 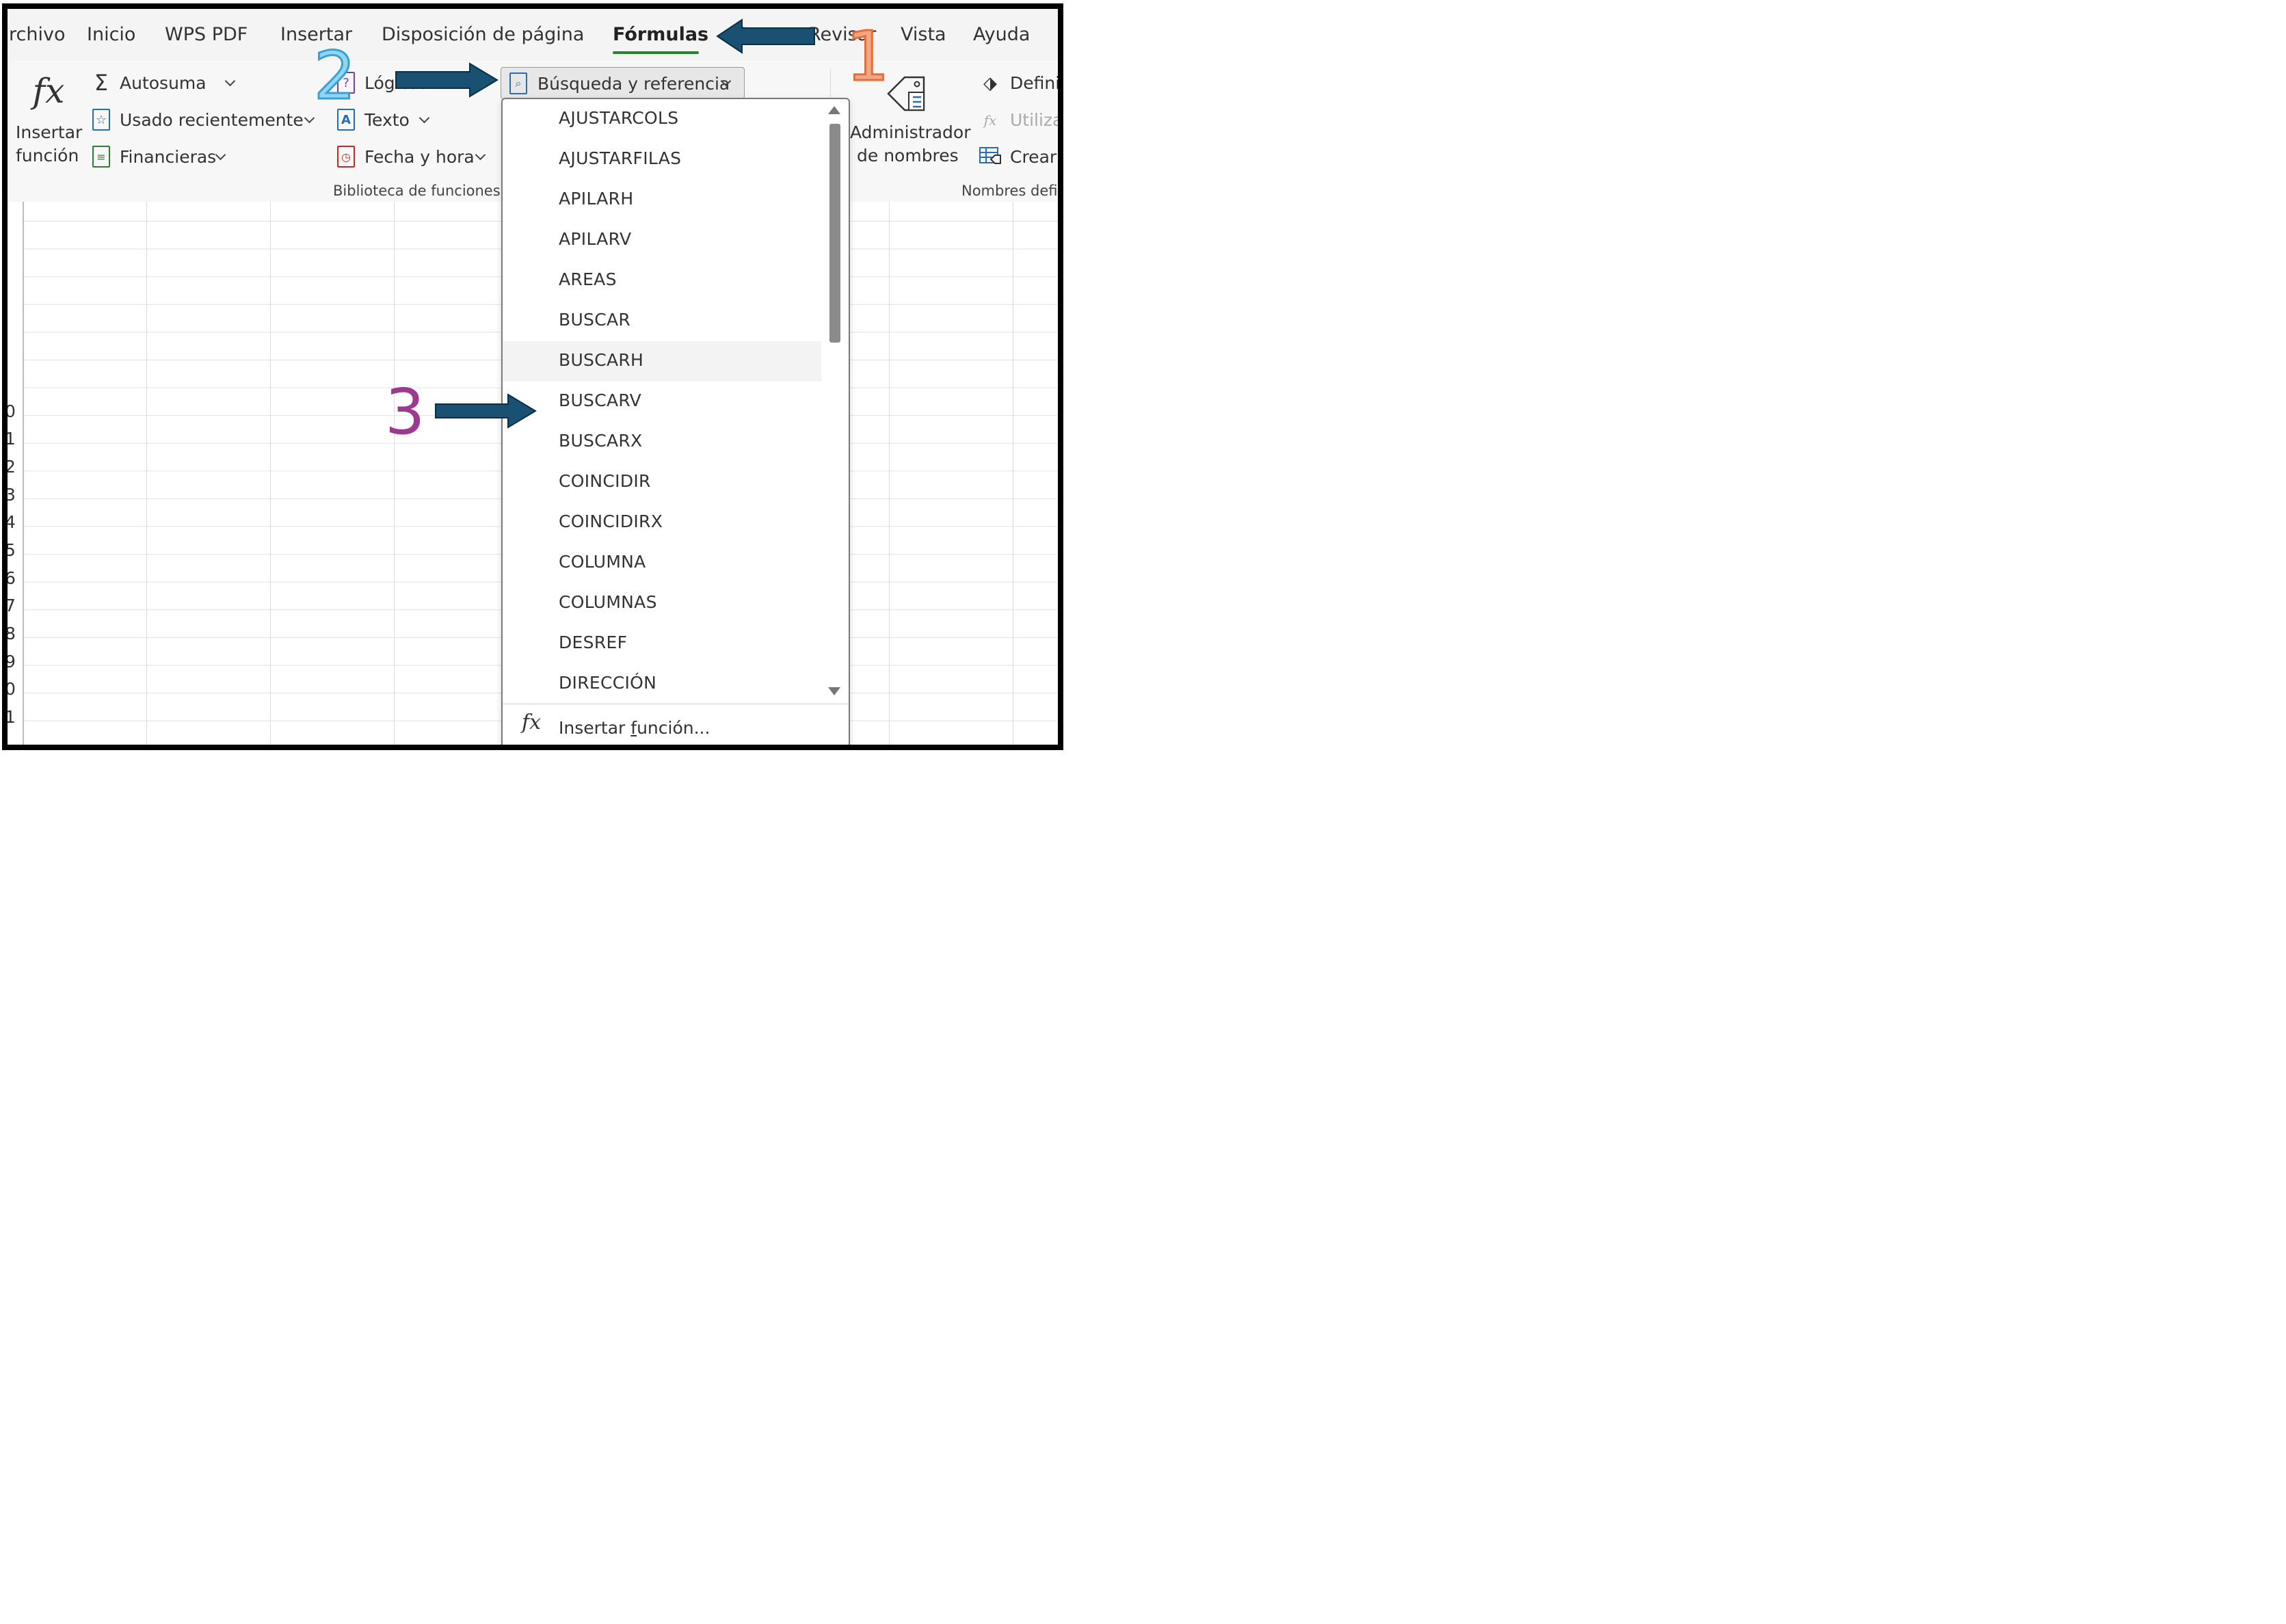 I want to click on tag-fx-icon: fx, so click(x=990, y=120).